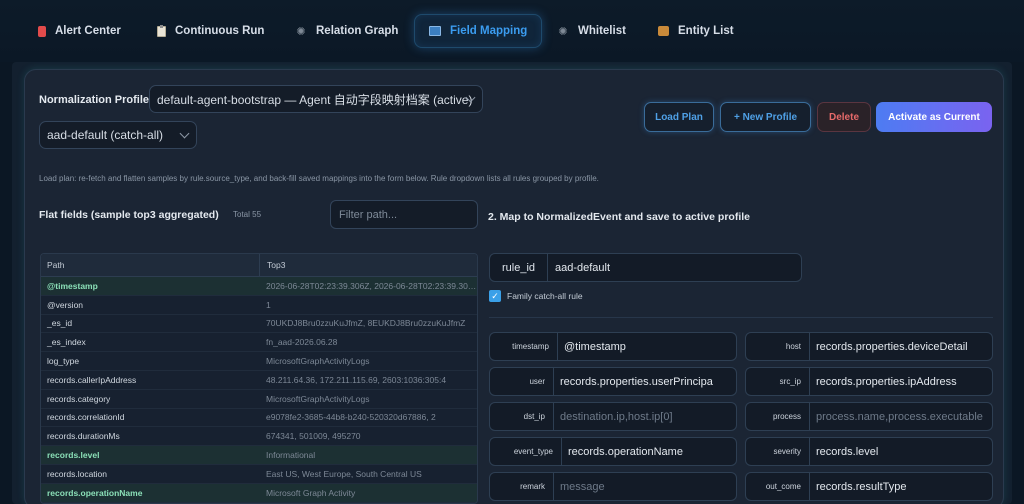 The height and width of the screenshot is (504, 1024). What do you see at coordinates (636, 381) in the screenshot?
I see `field-value: records.properties.userPrincipa` at bounding box center [636, 381].